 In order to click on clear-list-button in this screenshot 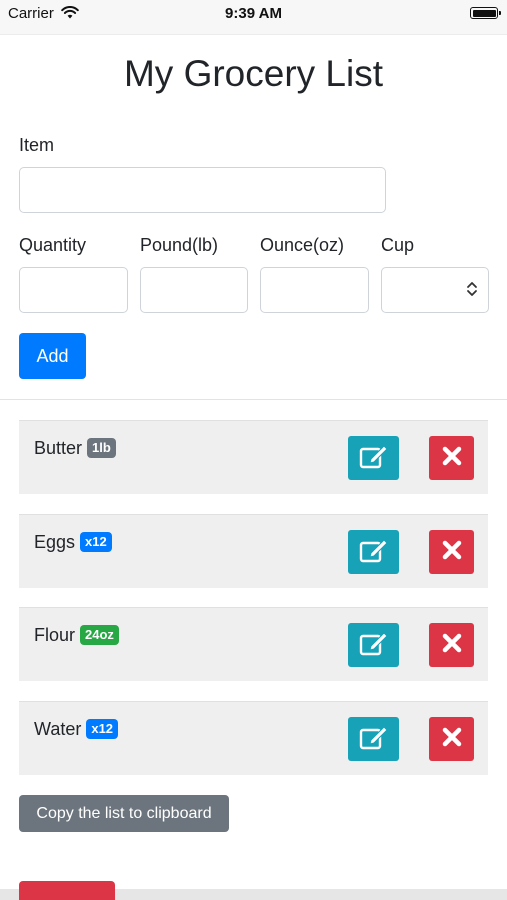, I will do `click(67, 890)`.